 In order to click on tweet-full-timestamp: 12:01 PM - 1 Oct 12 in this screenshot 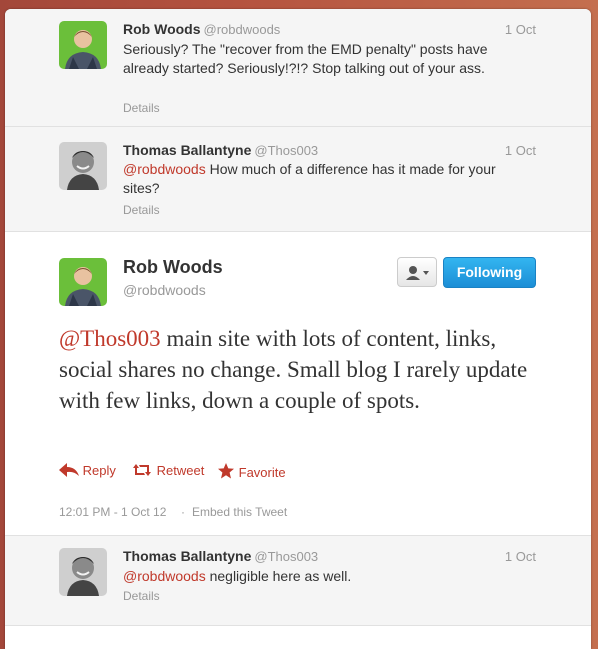, I will do `click(112, 512)`.